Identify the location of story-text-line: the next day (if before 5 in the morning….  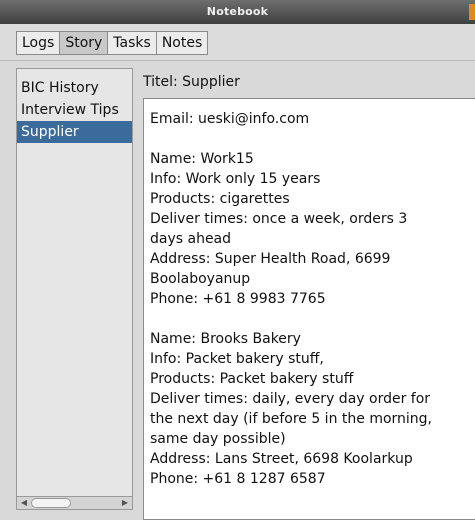
(291, 419).